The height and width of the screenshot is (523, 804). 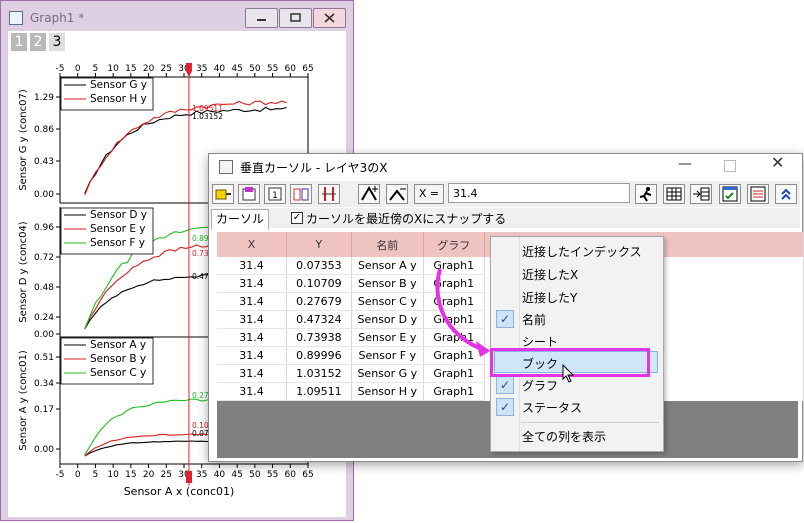 I want to click on cell-y: 1.09511, so click(x=319, y=391).